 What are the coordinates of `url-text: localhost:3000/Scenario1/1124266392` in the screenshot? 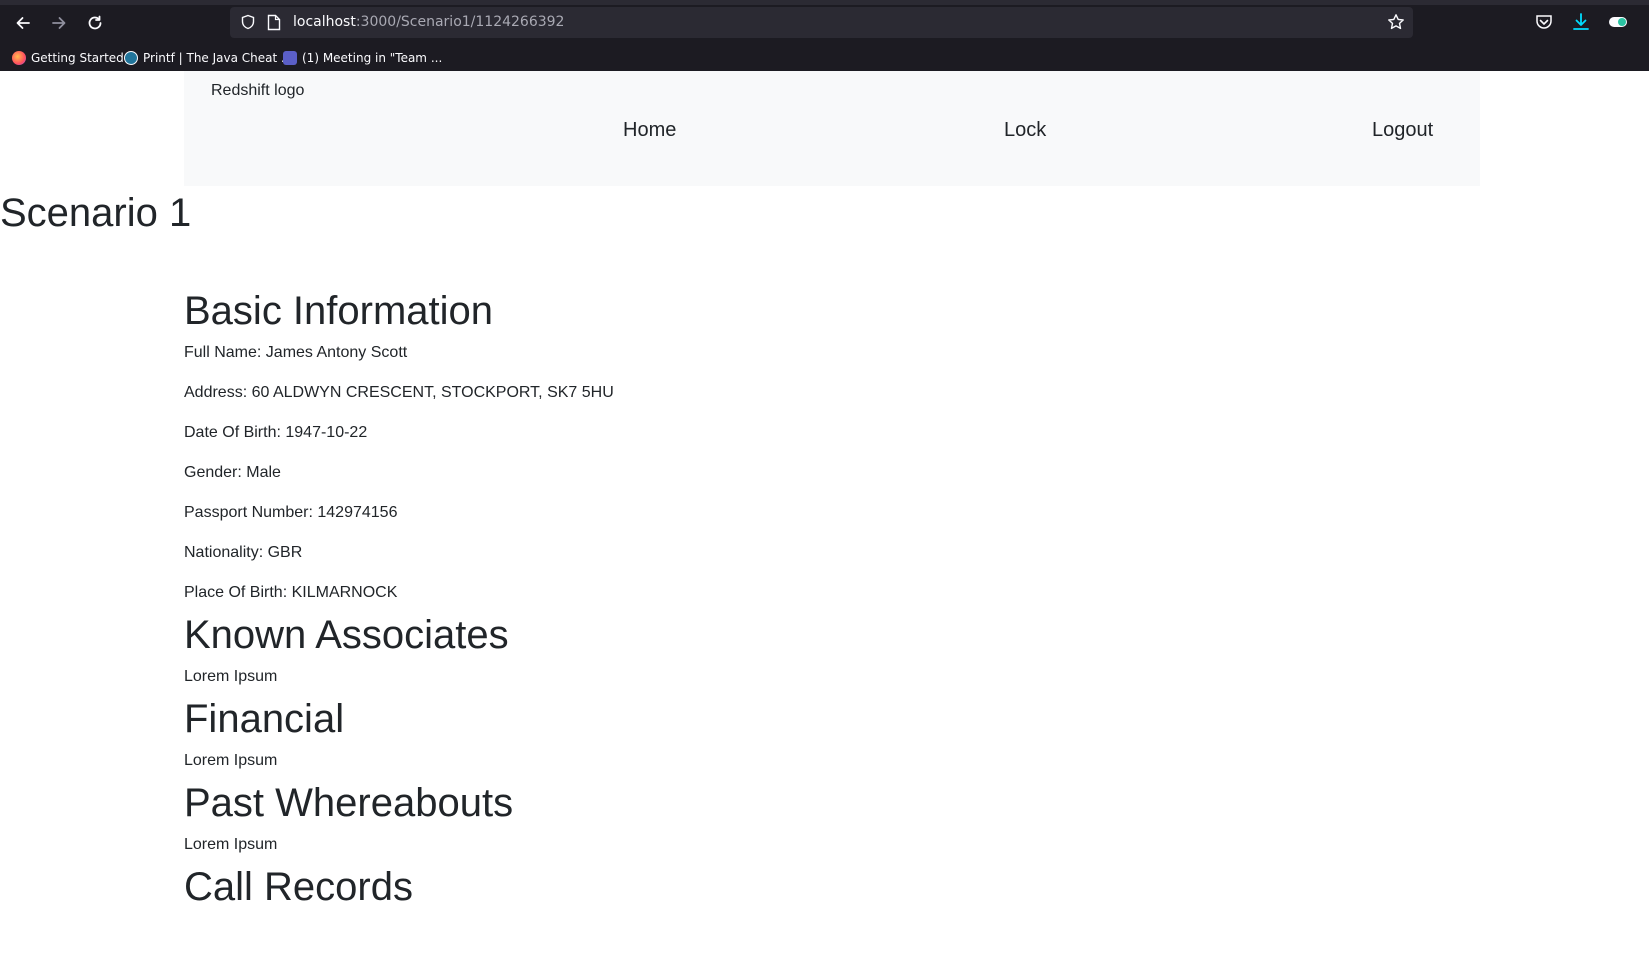 It's located at (428, 22).